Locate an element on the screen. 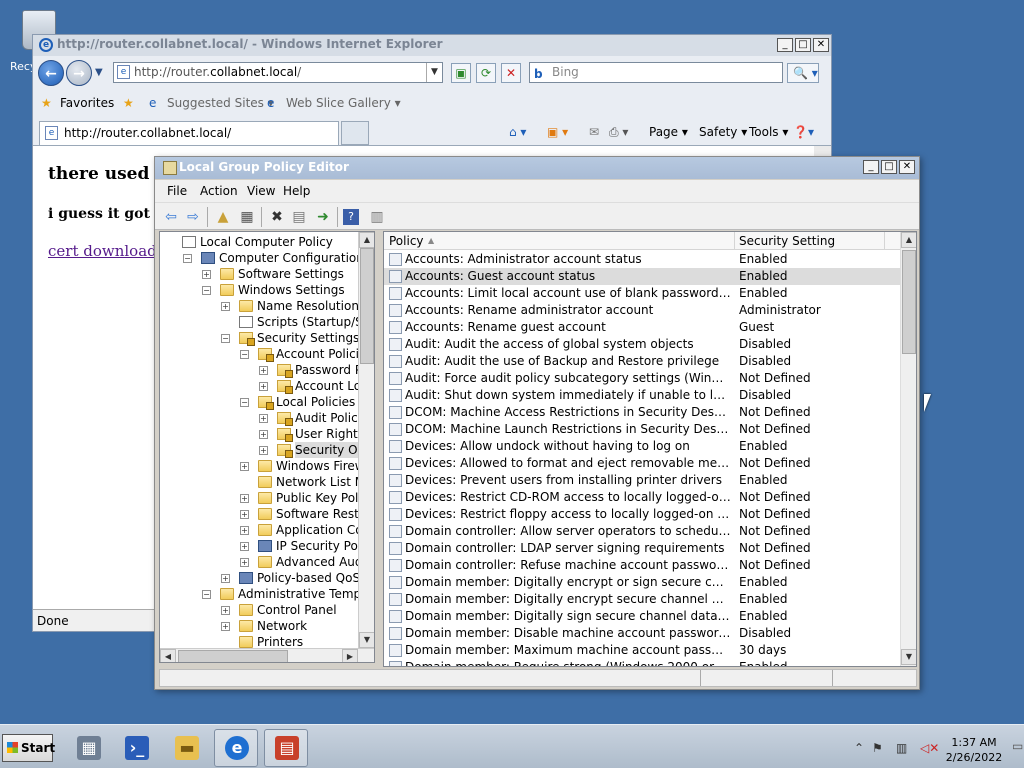  close-button: ✕ is located at coordinates (907, 167).